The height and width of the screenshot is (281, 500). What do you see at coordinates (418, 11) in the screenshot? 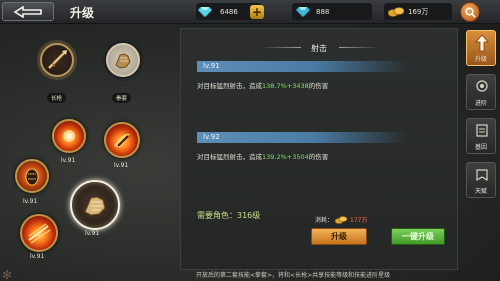
I see `gold-count: 169万` at bounding box center [418, 11].